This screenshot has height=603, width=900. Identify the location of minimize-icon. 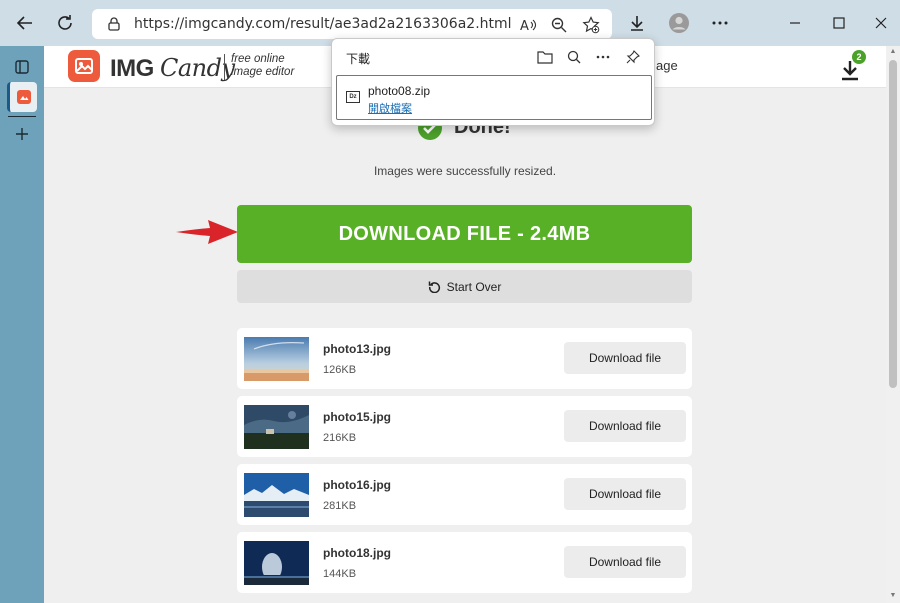
(795, 23).